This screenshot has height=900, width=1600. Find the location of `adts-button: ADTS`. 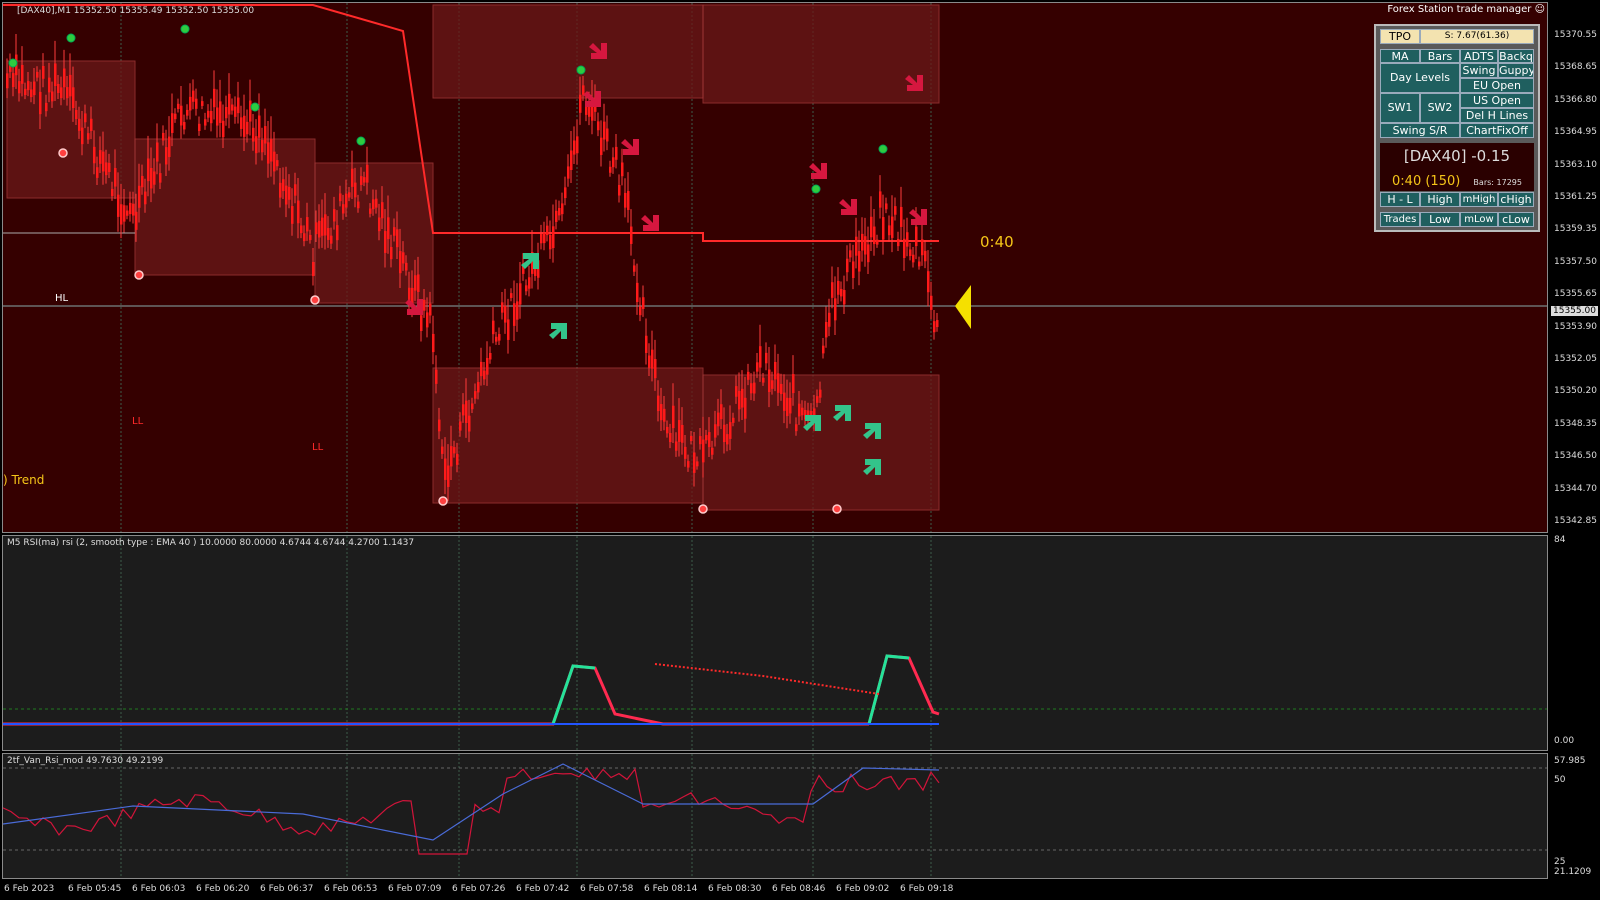

adts-button: ADTS is located at coordinates (1479, 56).